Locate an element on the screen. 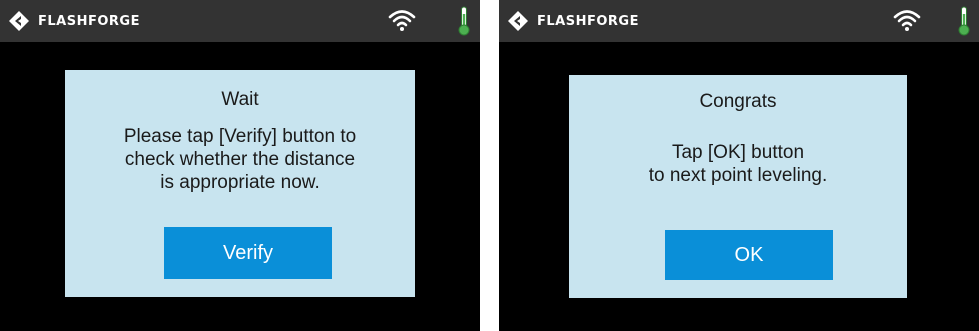 The image size is (979, 331). dialog-message-line: is appropriate now. is located at coordinates (240, 182).